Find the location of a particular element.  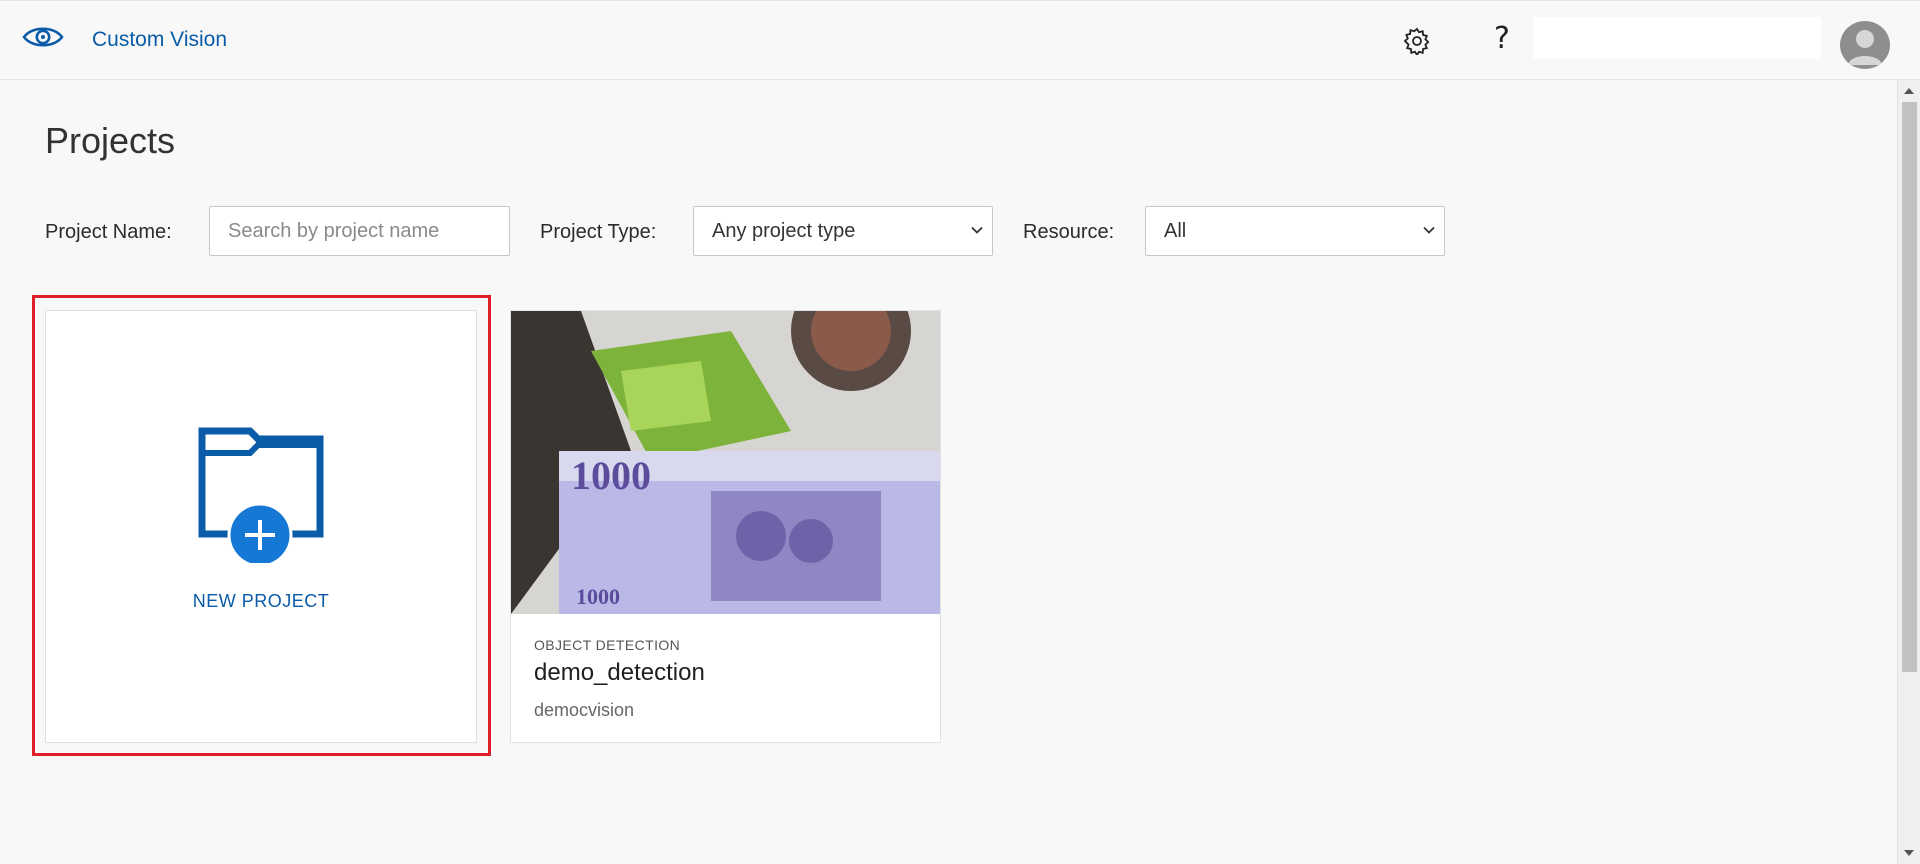

new-folder-plus-icon is located at coordinates (261, 495).